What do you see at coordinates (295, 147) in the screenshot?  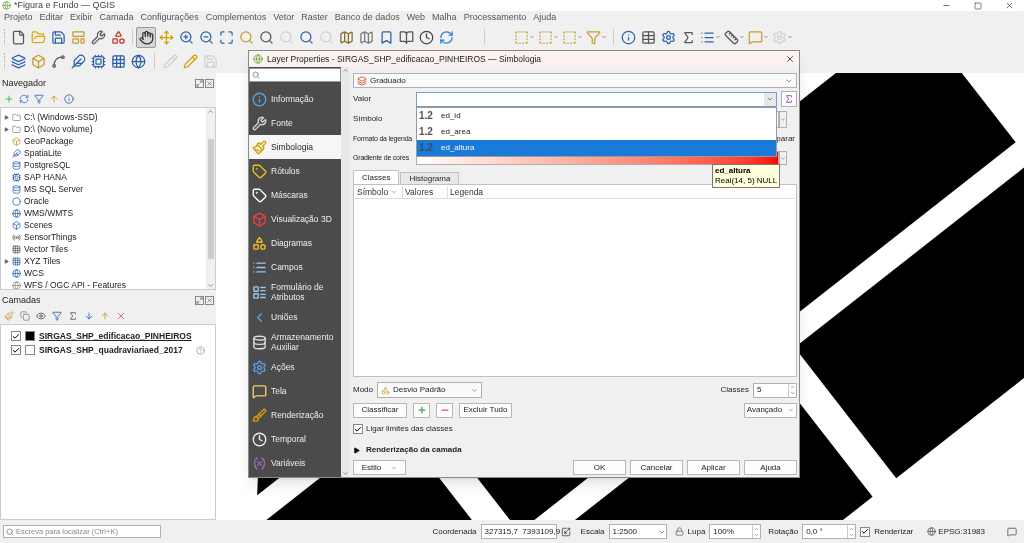 I see `sidebar-item: Simbologia` at bounding box center [295, 147].